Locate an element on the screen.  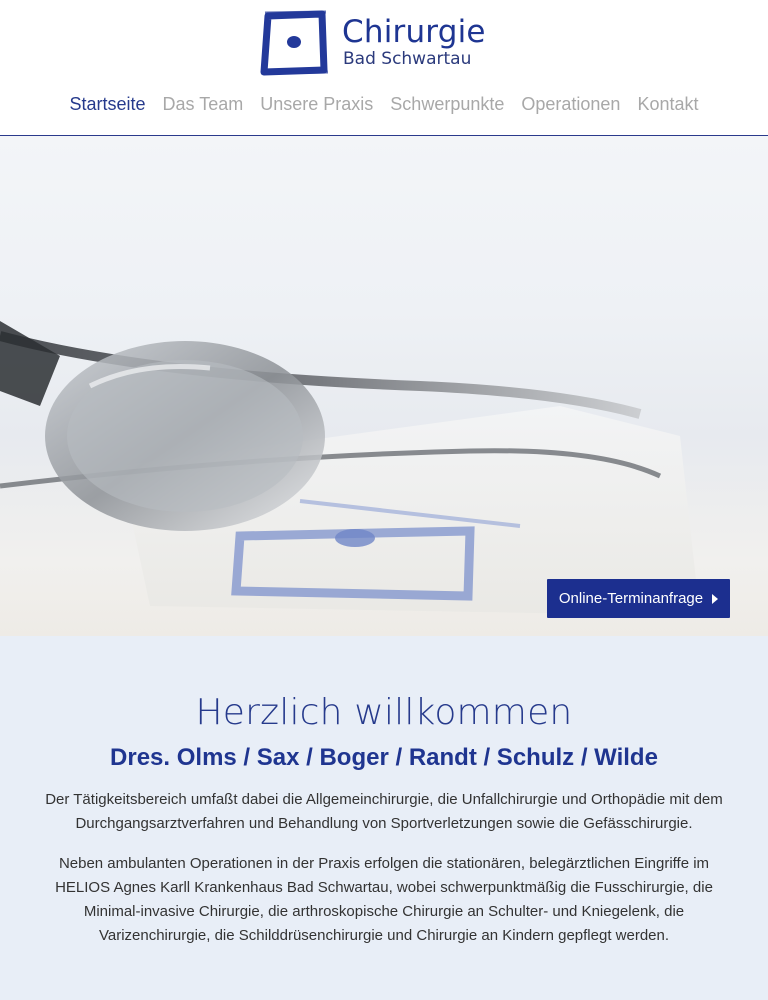
welcome-title: Herzlich willkommen is located at coordinates (384, 712).